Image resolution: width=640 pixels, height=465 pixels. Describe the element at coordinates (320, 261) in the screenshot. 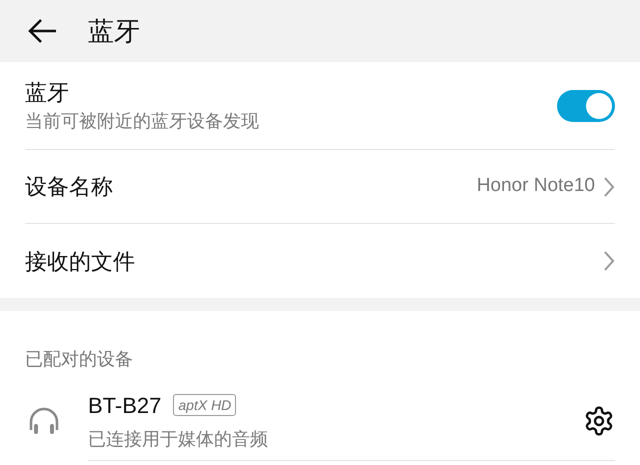

I see `settings-row: 接收的文件` at that location.